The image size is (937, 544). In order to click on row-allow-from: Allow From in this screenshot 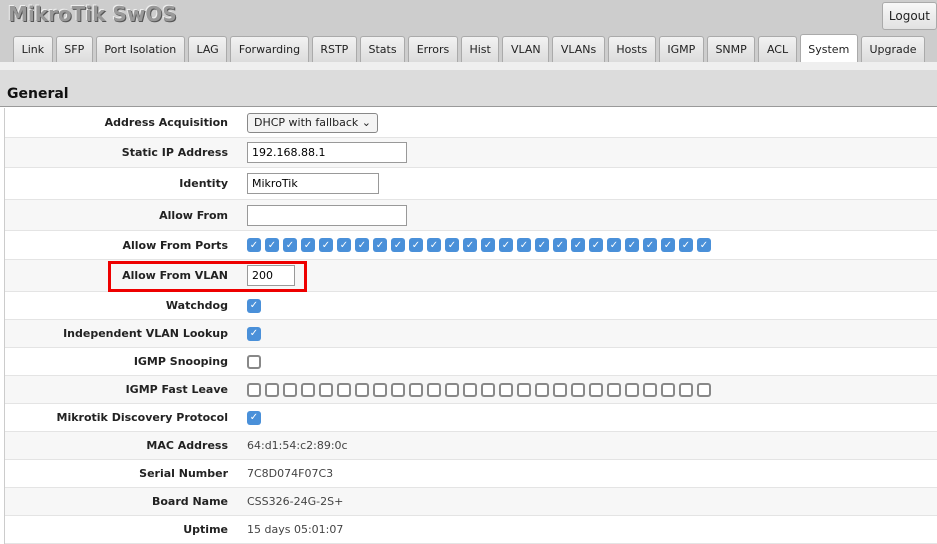, I will do `click(471, 215)`.